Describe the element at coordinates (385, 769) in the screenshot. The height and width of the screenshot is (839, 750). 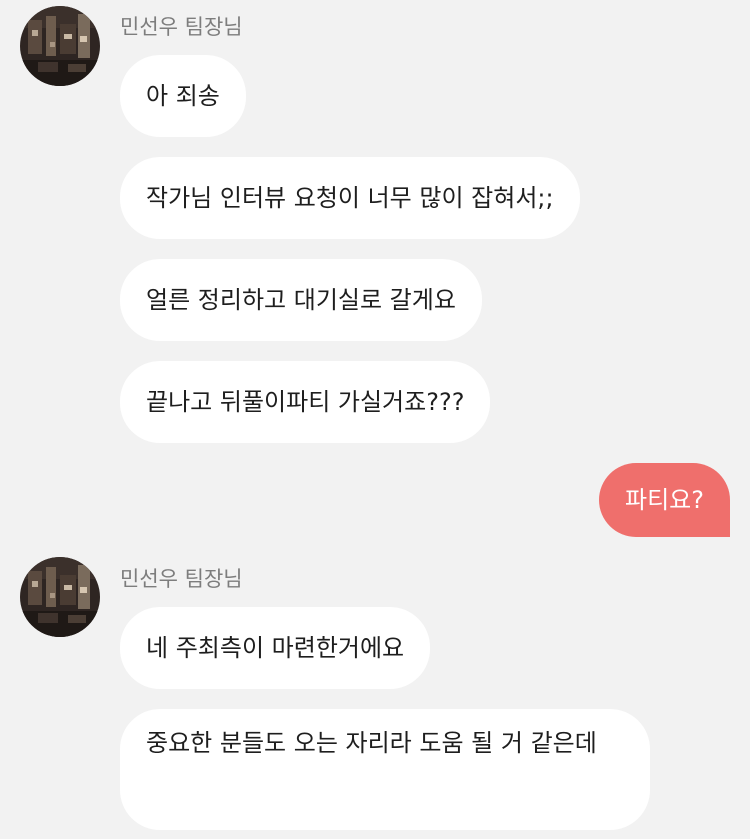
I see `message-bubble: 중요한 분들도 오는 자리라 도움 될 거 같은데` at that location.